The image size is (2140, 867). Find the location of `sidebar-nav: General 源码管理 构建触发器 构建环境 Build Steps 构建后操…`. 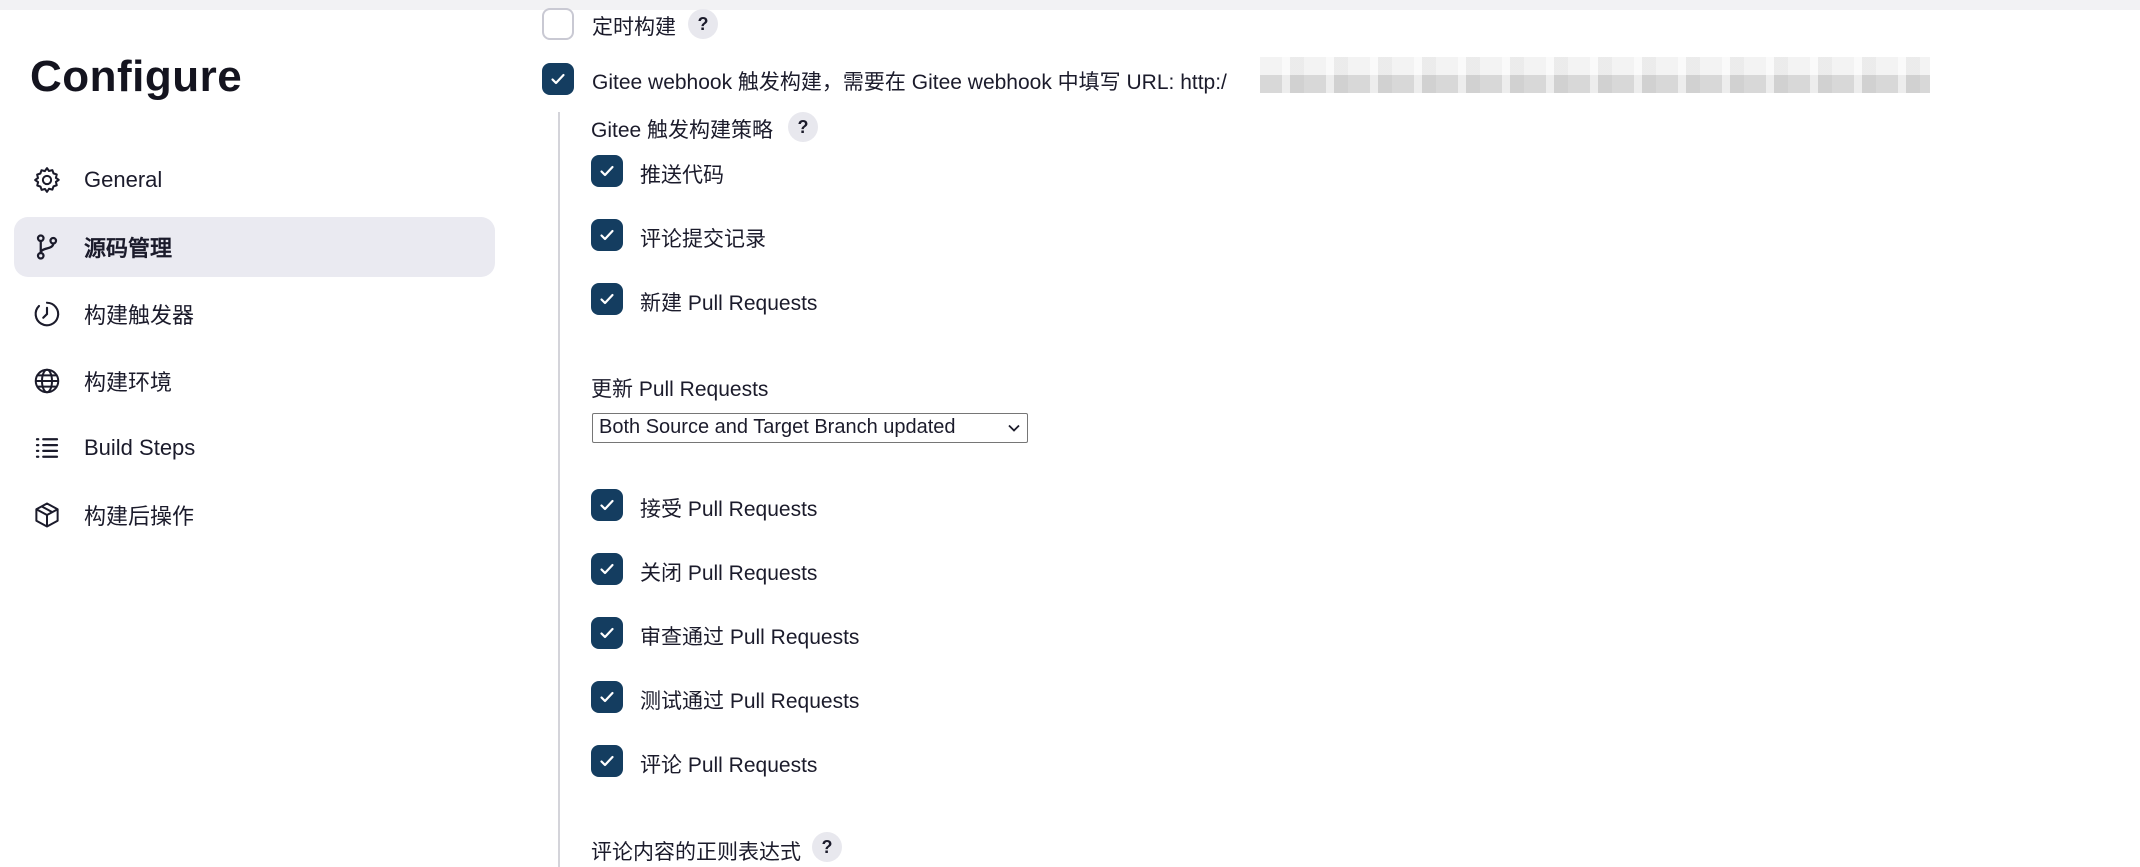

sidebar-nav: General 源码管理 构建触发器 构建环境 Build Steps 构建后操… is located at coordinates (254, 351).